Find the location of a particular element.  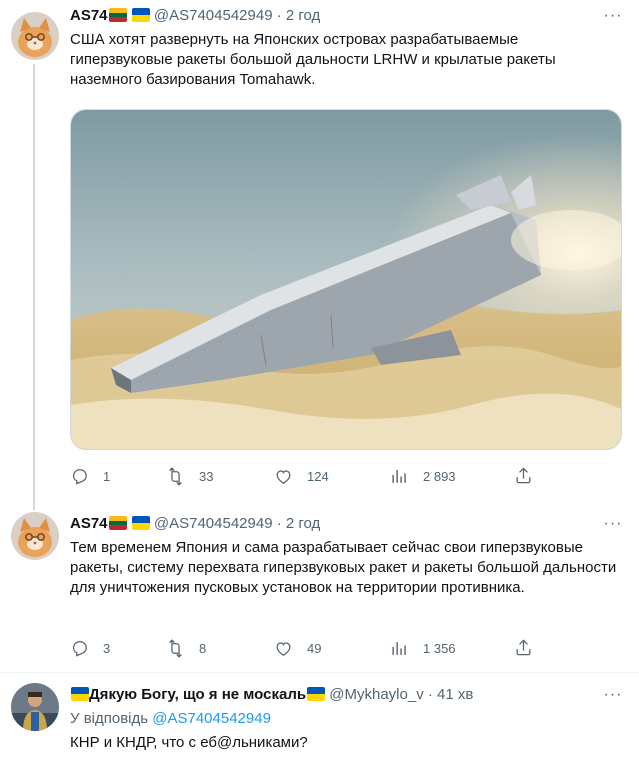

person-avatar-icon is located at coordinates (35, 707).